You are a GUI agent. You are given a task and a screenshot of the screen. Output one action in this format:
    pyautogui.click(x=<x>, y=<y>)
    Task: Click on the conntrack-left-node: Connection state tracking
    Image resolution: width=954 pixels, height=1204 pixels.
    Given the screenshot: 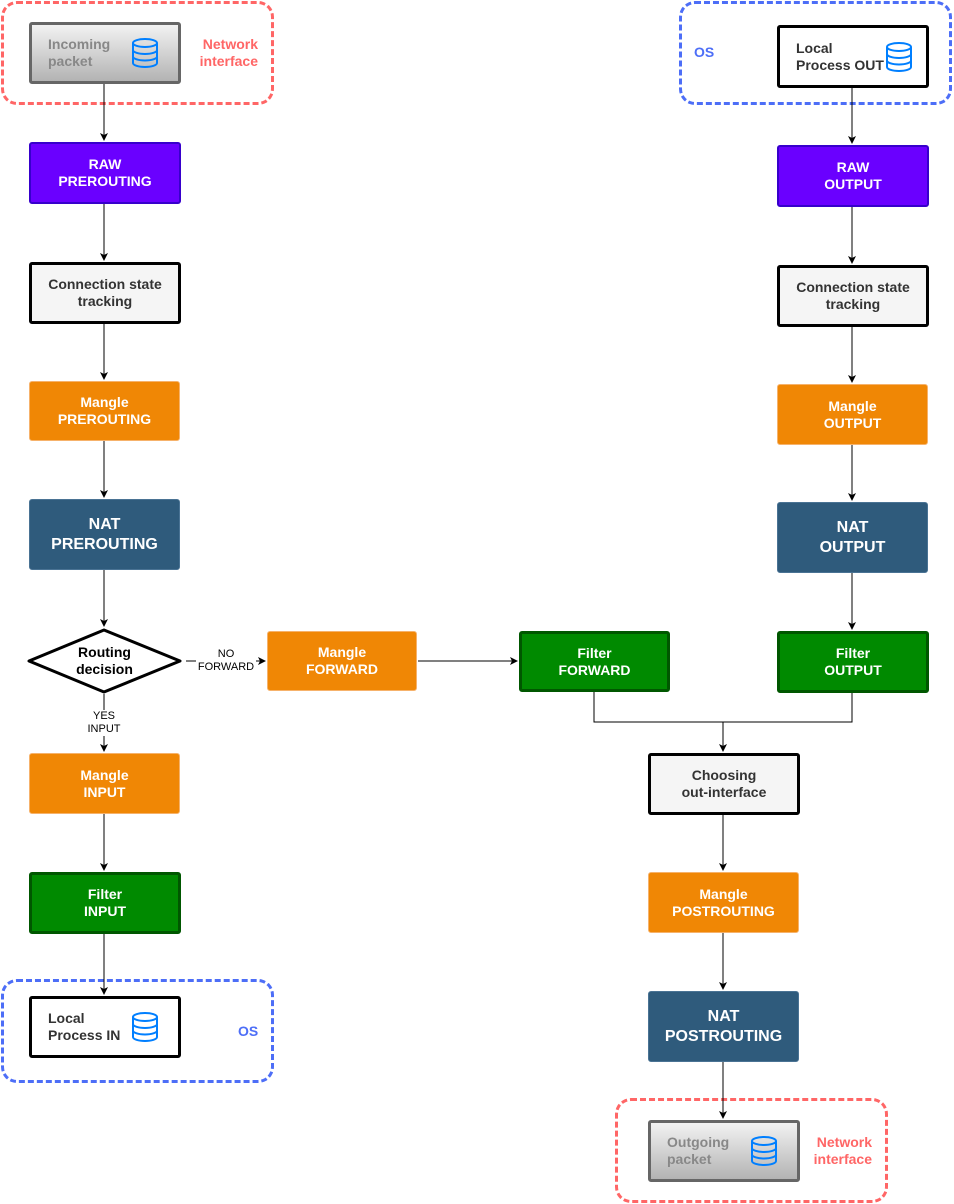 What is the action you would take?
    pyautogui.click(x=105, y=293)
    